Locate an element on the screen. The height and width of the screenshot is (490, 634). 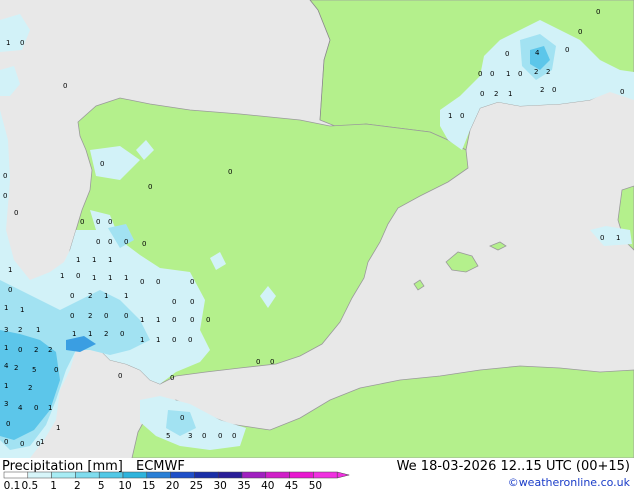
legend-value: 25 is located at coordinates (196, 485).